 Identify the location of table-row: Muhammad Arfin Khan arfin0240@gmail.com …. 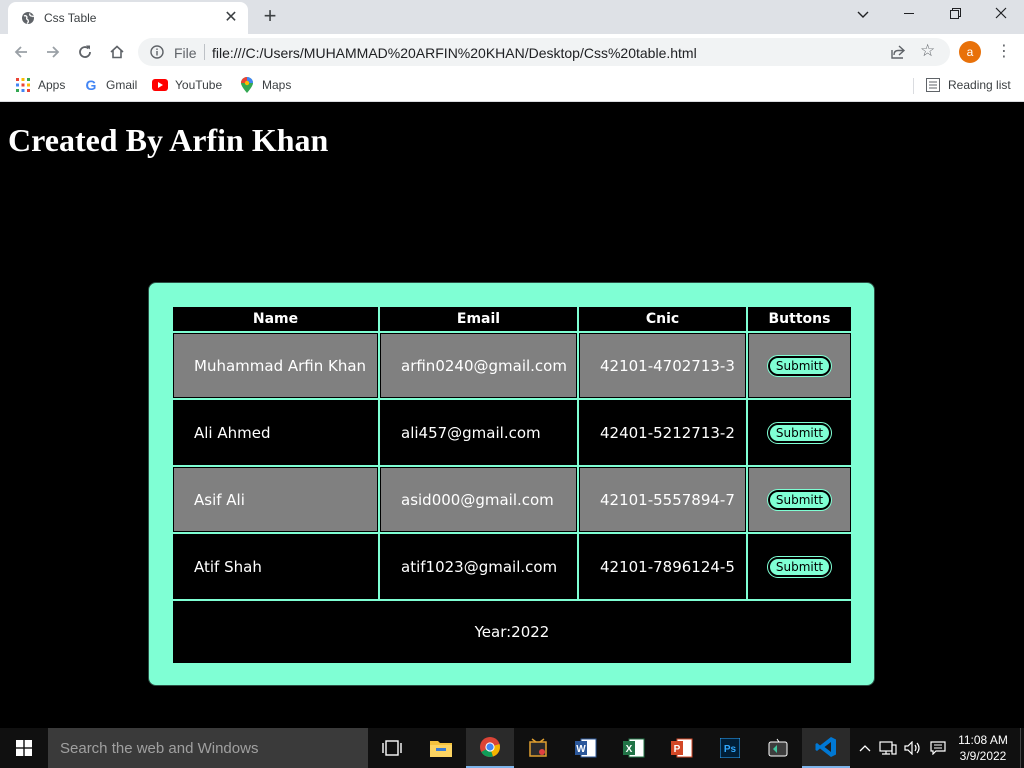
(512, 365).